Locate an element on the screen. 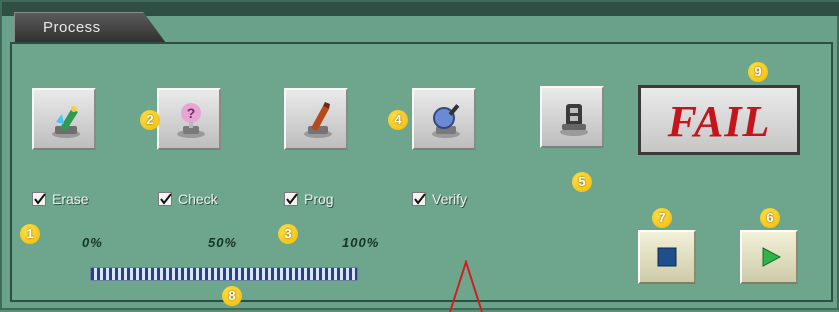 This screenshot has height=312, width=839. erase-checkbox-label: Erase is located at coordinates (70, 199).